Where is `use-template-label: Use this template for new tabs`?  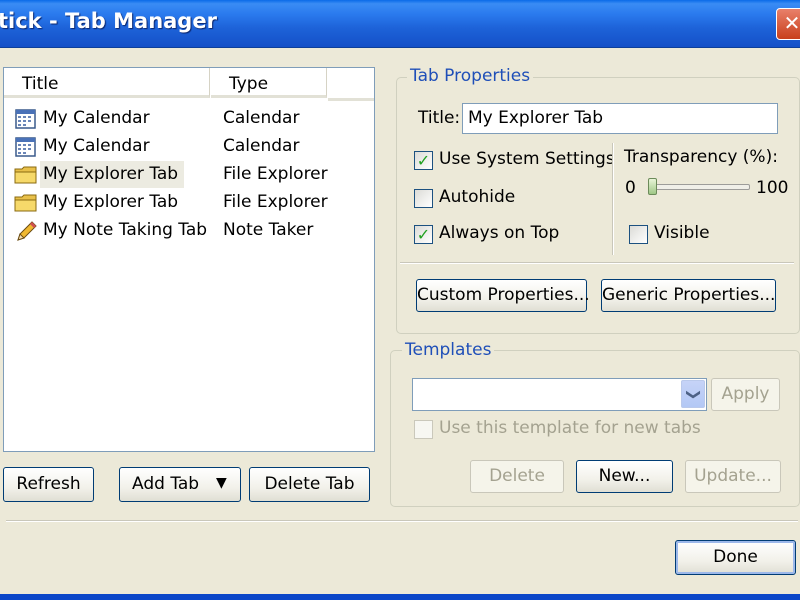
use-template-label: Use this template for new tabs is located at coordinates (570, 428).